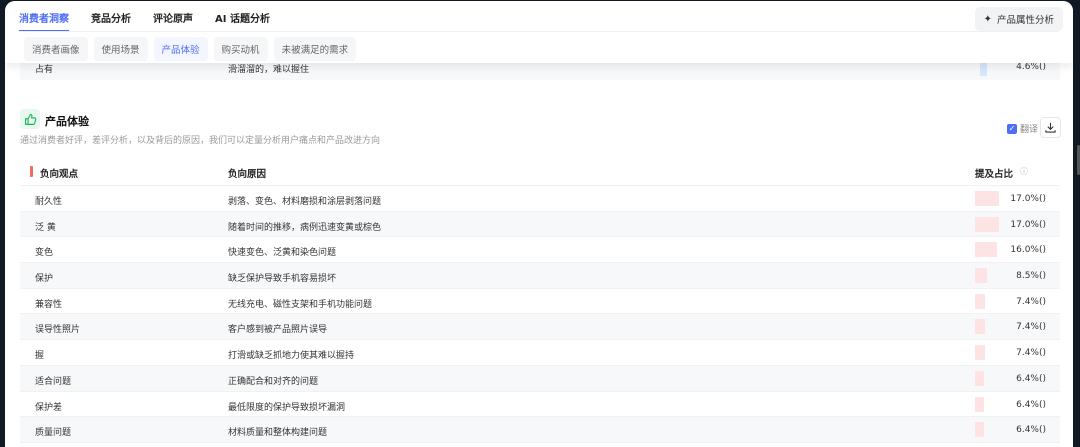  Describe the element at coordinates (242, 16) in the screenshot. I see `tab-3: AI 话题分析` at that location.